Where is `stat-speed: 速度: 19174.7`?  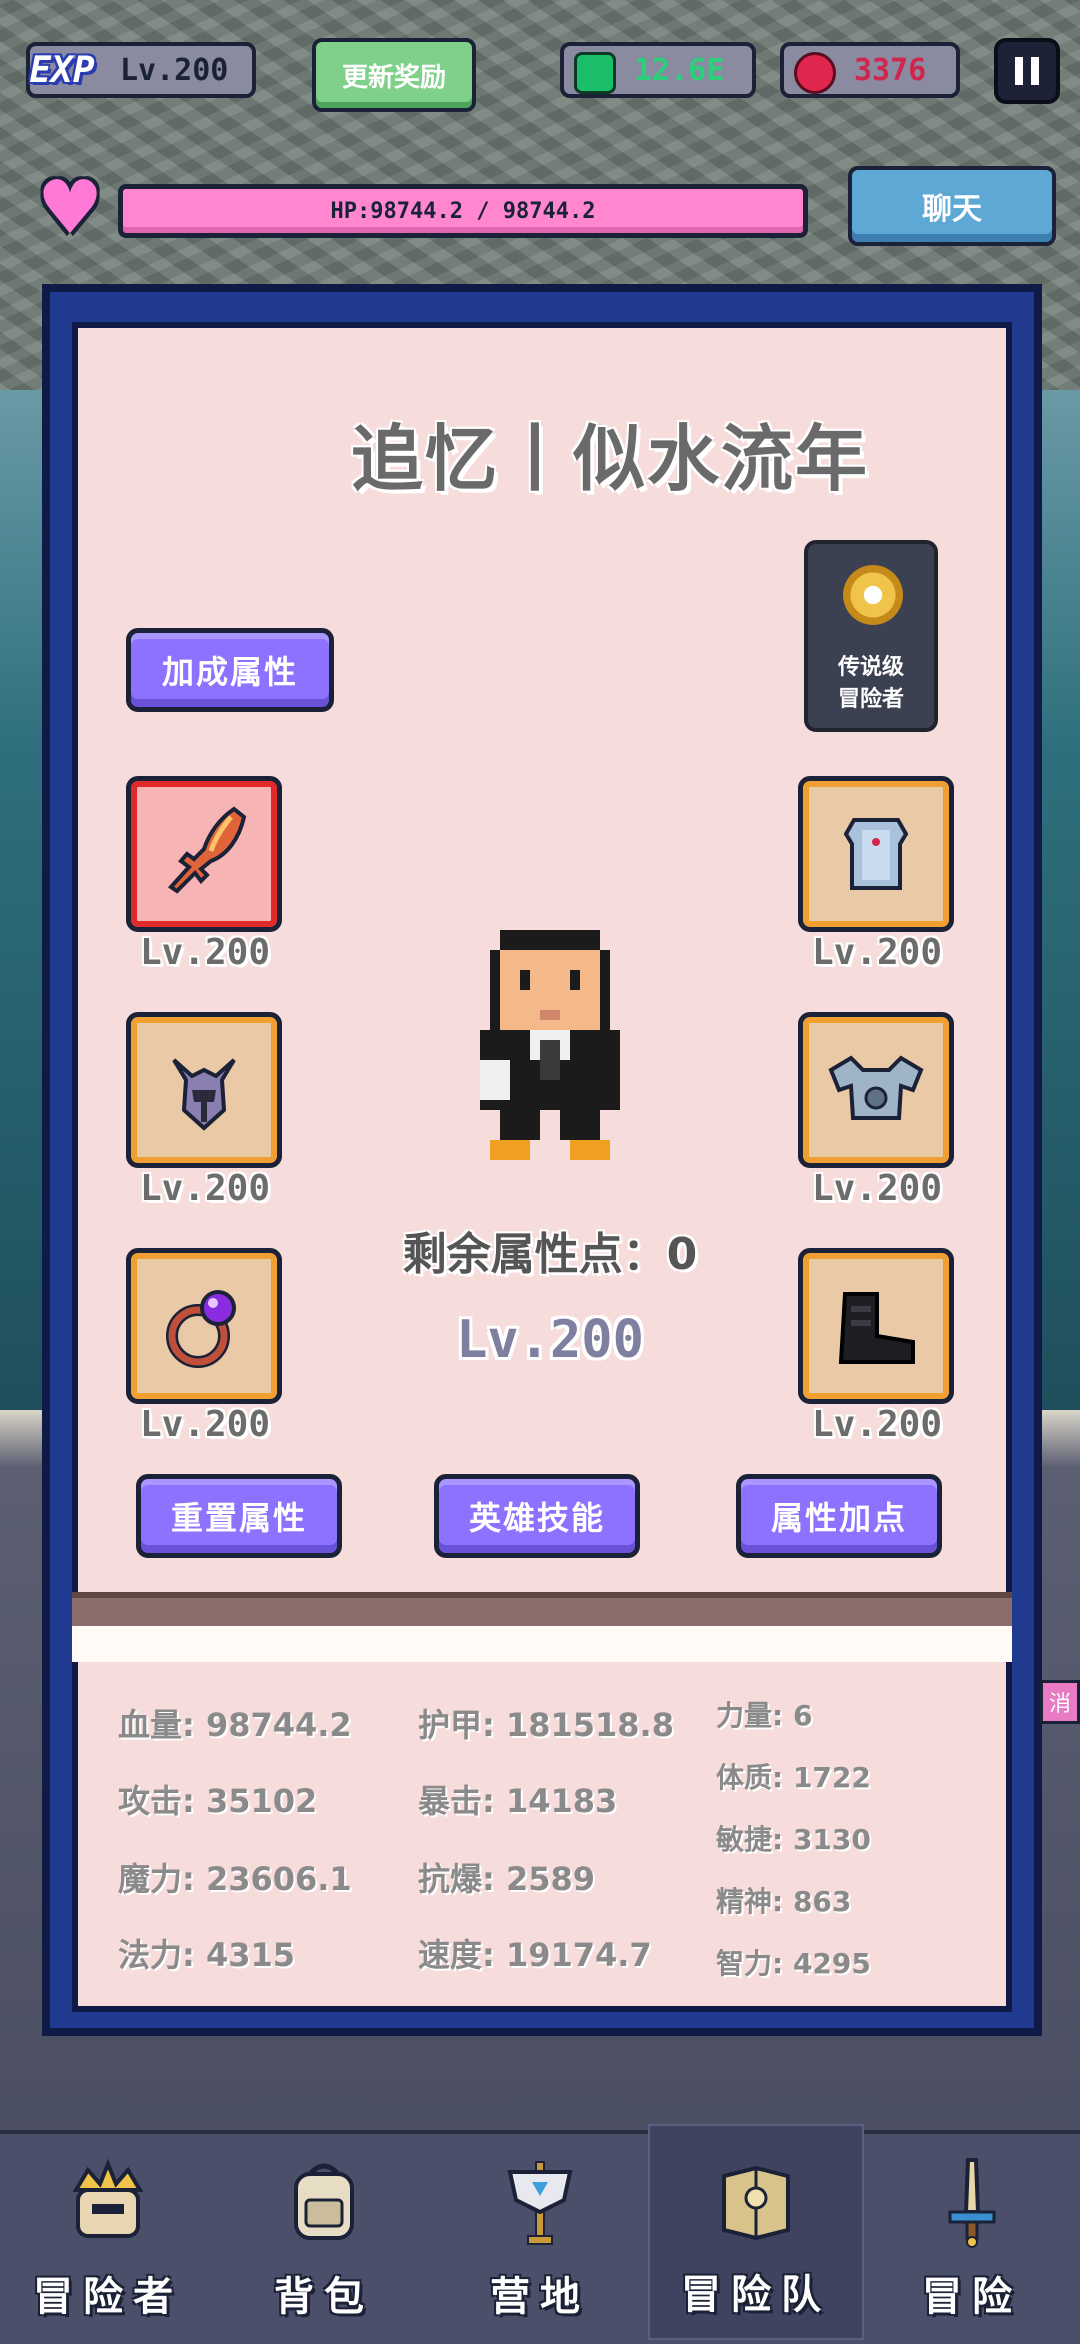
stat-speed: 速度: 19174.7 is located at coordinates (535, 1955).